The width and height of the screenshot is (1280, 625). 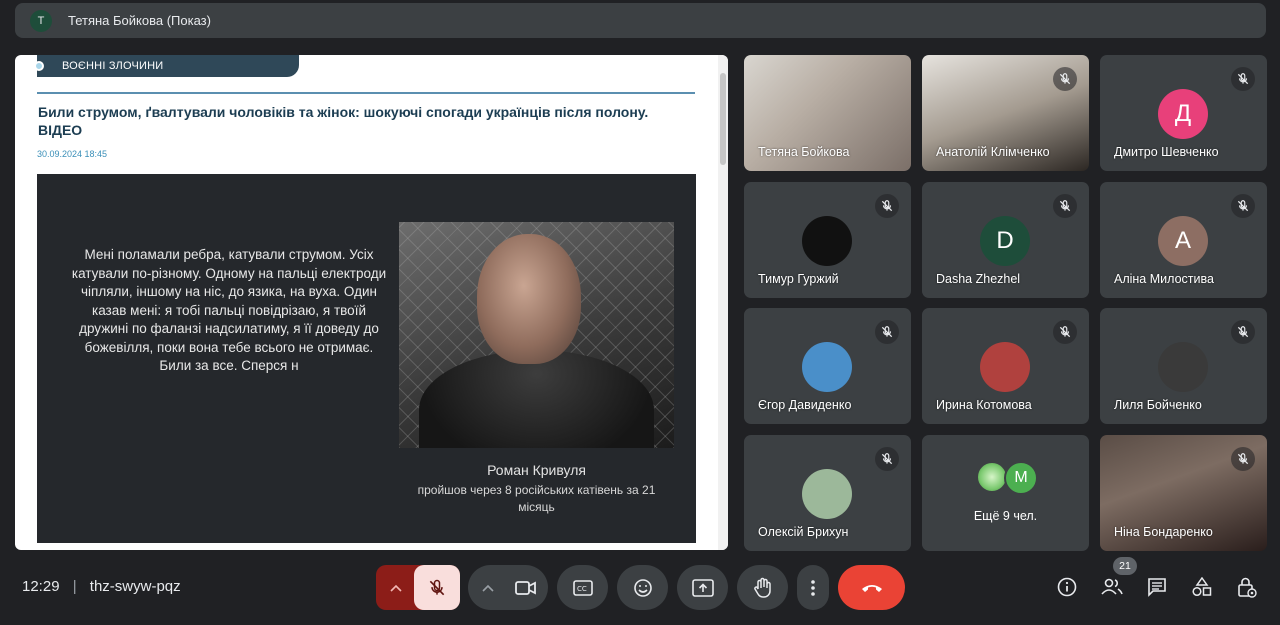 I want to click on camera-icon, so click(x=525, y=587).